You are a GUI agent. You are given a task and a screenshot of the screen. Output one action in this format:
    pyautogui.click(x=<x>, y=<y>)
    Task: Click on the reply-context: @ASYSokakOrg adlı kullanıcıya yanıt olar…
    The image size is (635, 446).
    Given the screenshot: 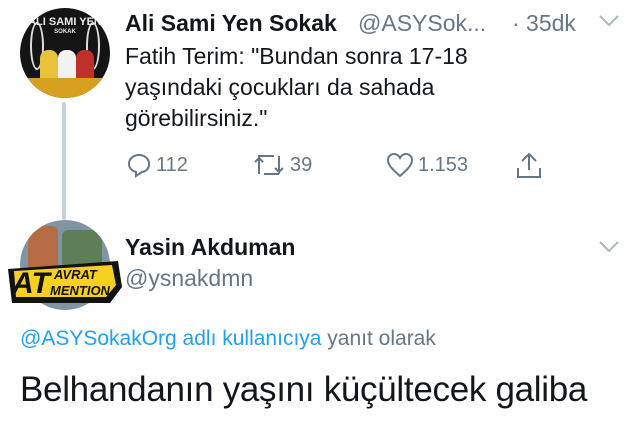 What is the action you would take?
    pyautogui.click(x=228, y=339)
    